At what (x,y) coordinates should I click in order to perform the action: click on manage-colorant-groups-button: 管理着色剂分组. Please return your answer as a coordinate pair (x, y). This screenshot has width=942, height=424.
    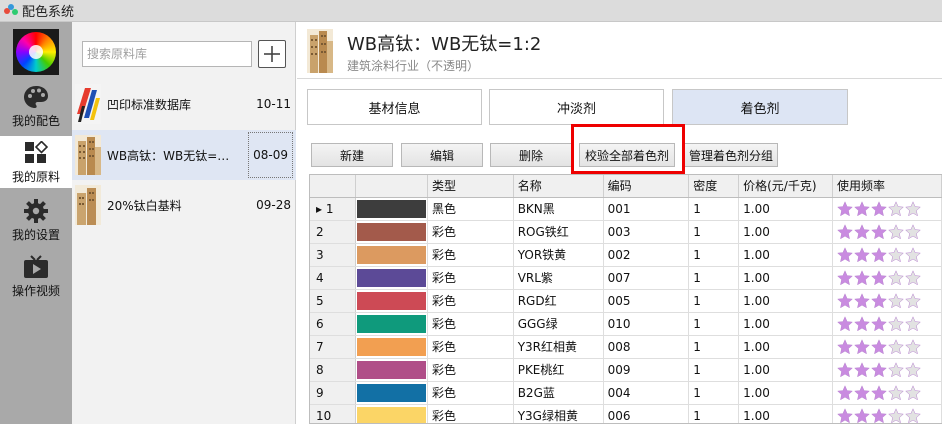
    Looking at the image, I should click on (731, 155).